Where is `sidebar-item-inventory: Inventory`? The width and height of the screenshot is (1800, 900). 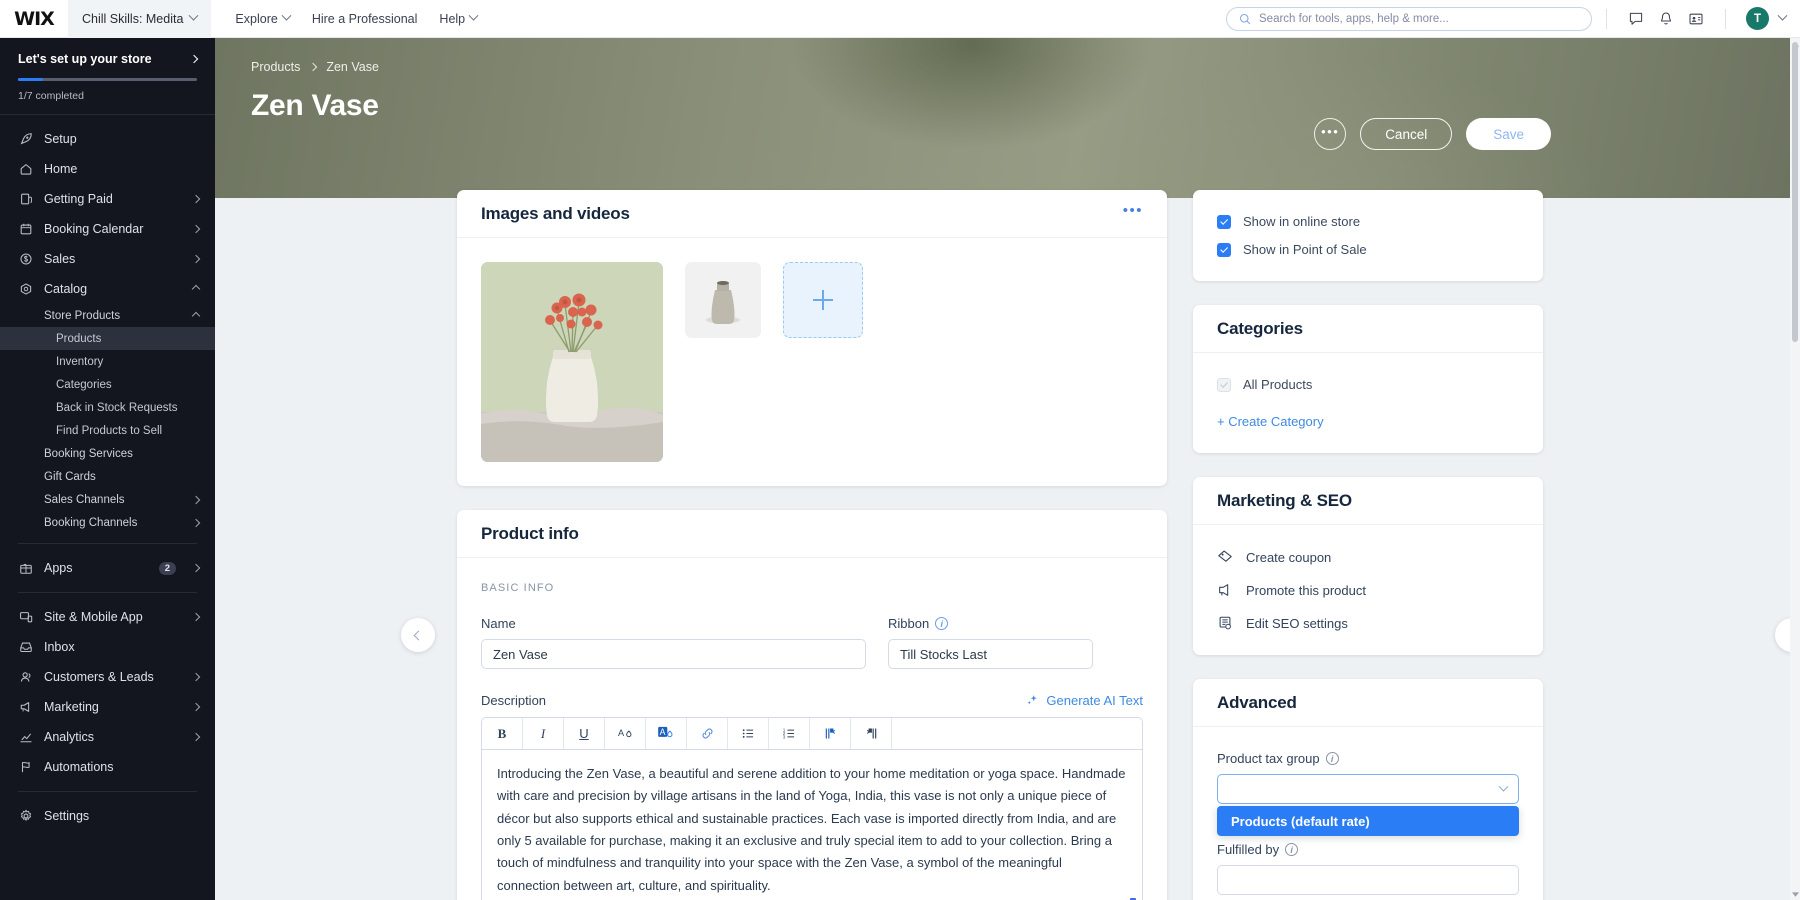
sidebar-item-inventory: Inventory is located at coordinates (107, 361).